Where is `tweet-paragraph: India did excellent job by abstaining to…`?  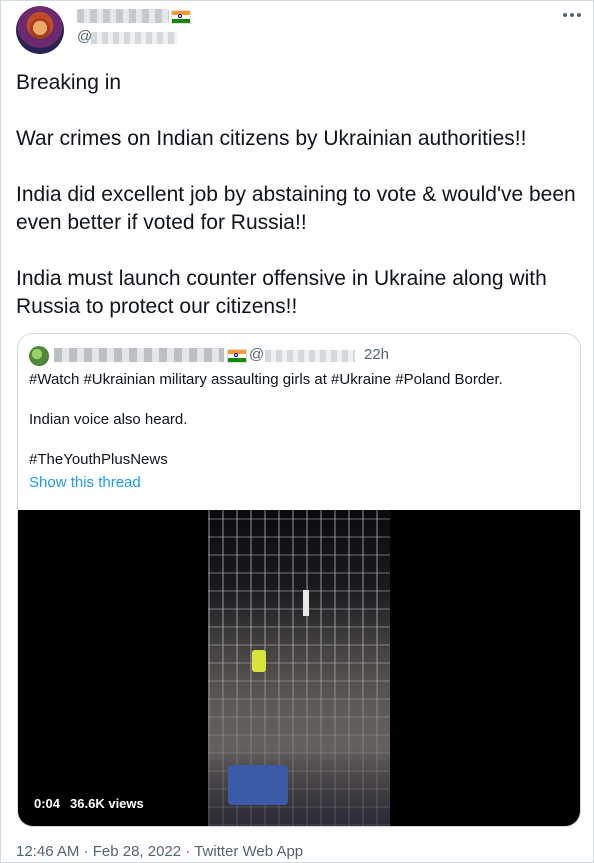
tweet-paragraph: India did excellent job by abstaining to… is located at coordinates (296, 208).